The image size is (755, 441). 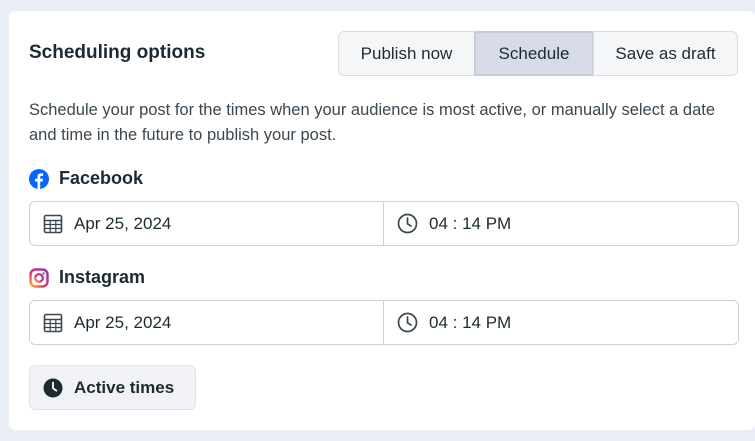 I want to click on facebook-platform-label: Facebook, so click(x=86, y=178).